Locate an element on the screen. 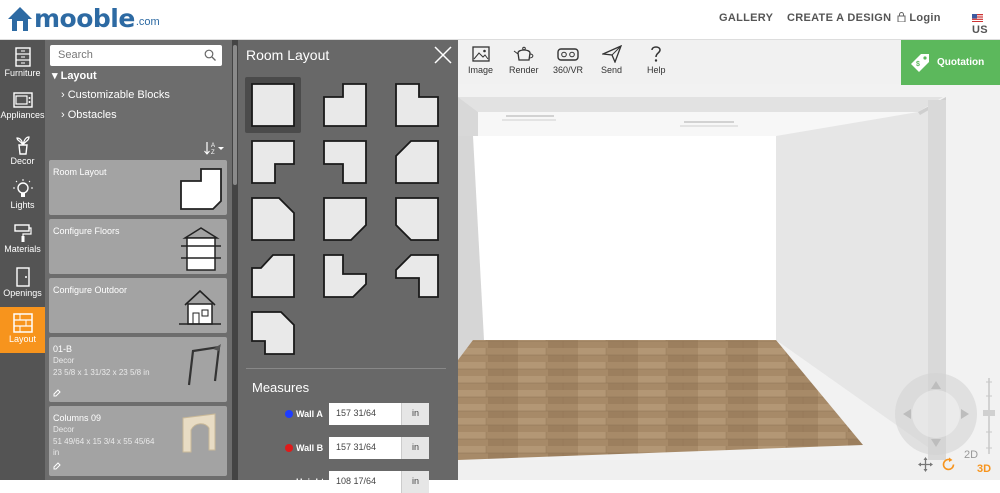 The height and width of the screenshot is (493, 1000). rotate-icon is located at coordinates (948, 464).